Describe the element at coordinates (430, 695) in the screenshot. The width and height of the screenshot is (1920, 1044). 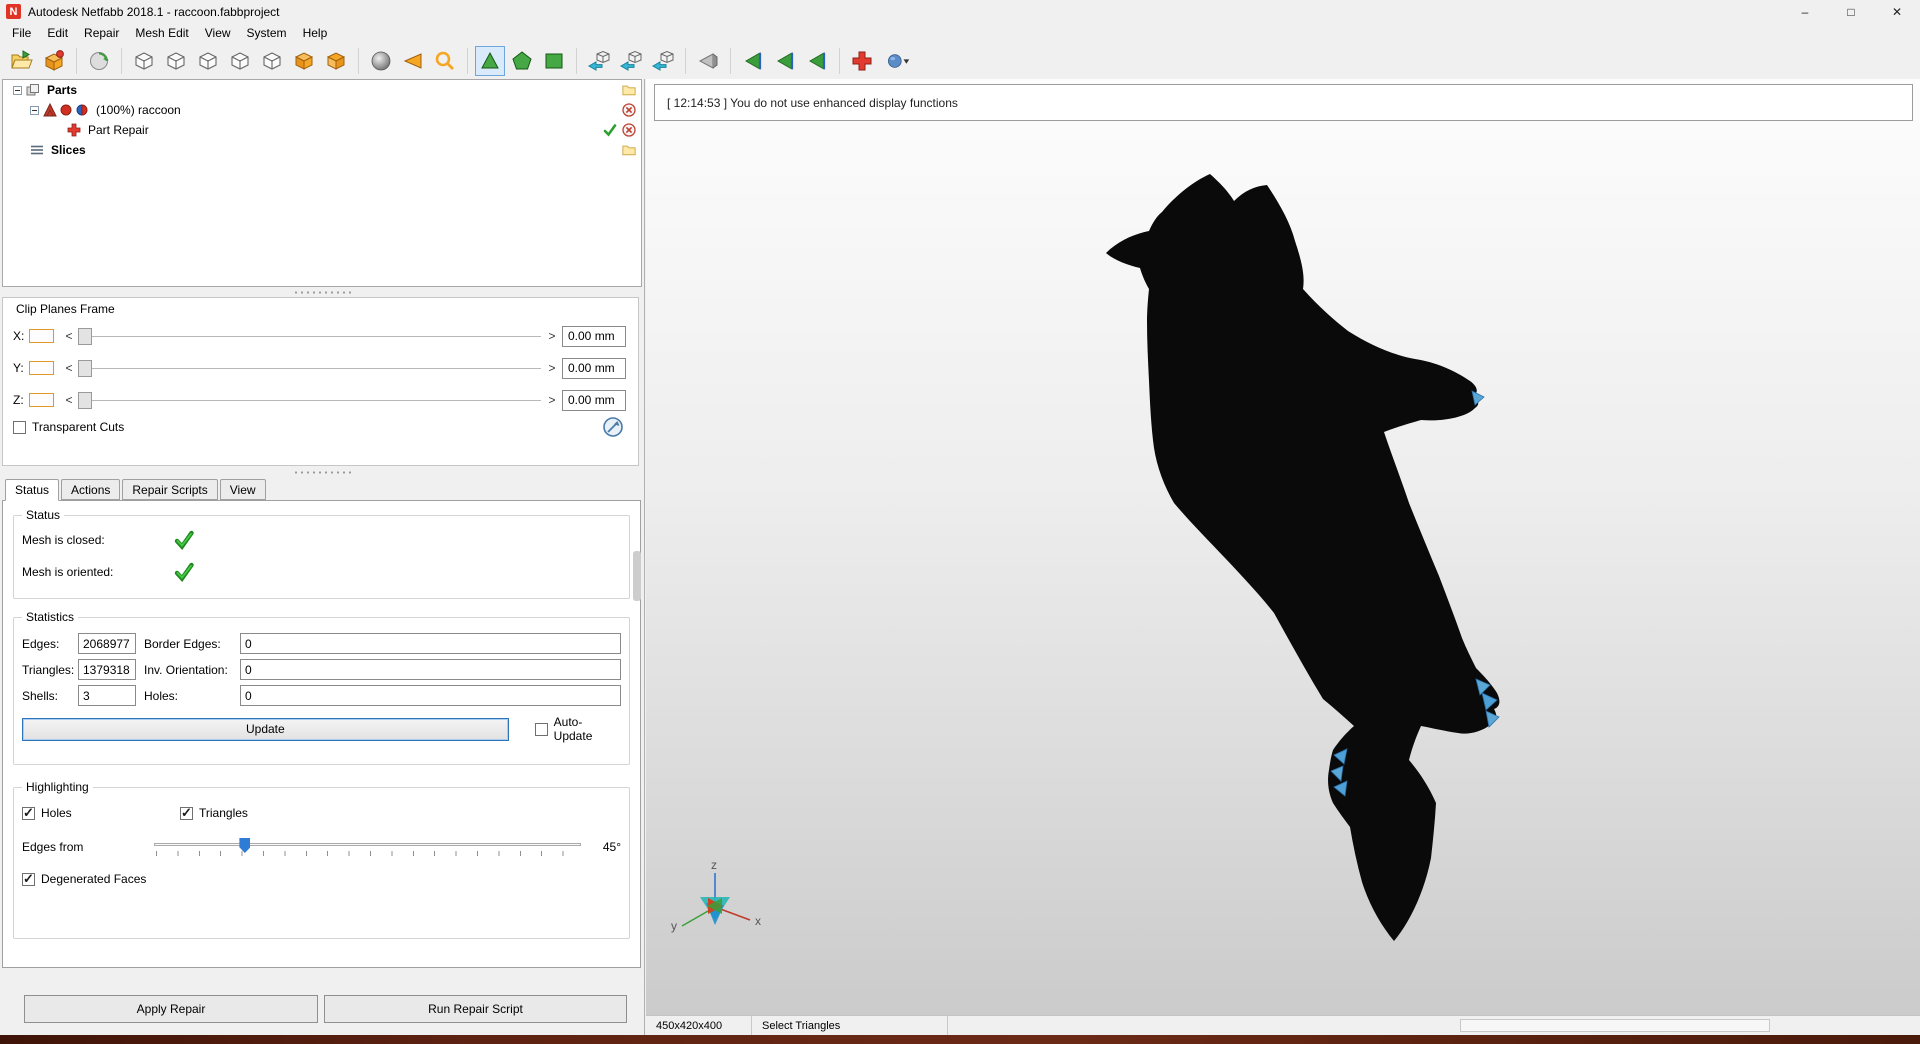
I see `holes-input` at that location.